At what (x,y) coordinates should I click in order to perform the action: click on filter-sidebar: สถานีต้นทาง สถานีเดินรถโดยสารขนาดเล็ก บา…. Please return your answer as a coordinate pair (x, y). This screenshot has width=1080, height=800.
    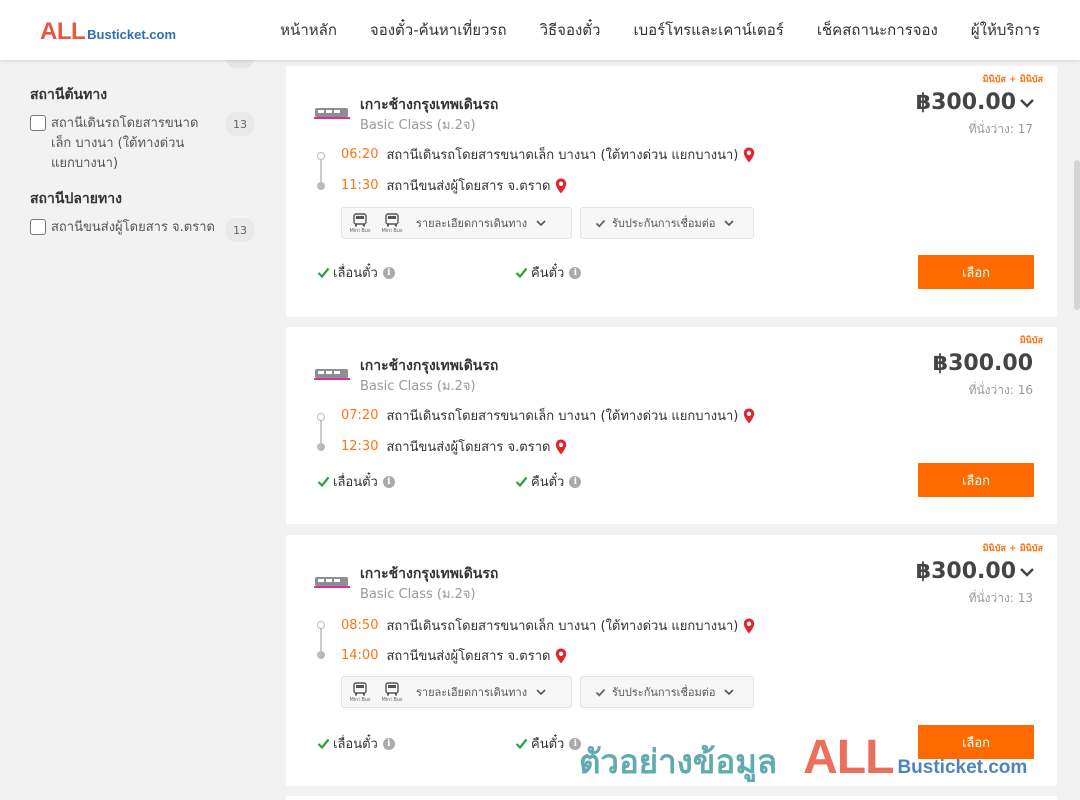
    Looking at the image, I should click on (145, 150).